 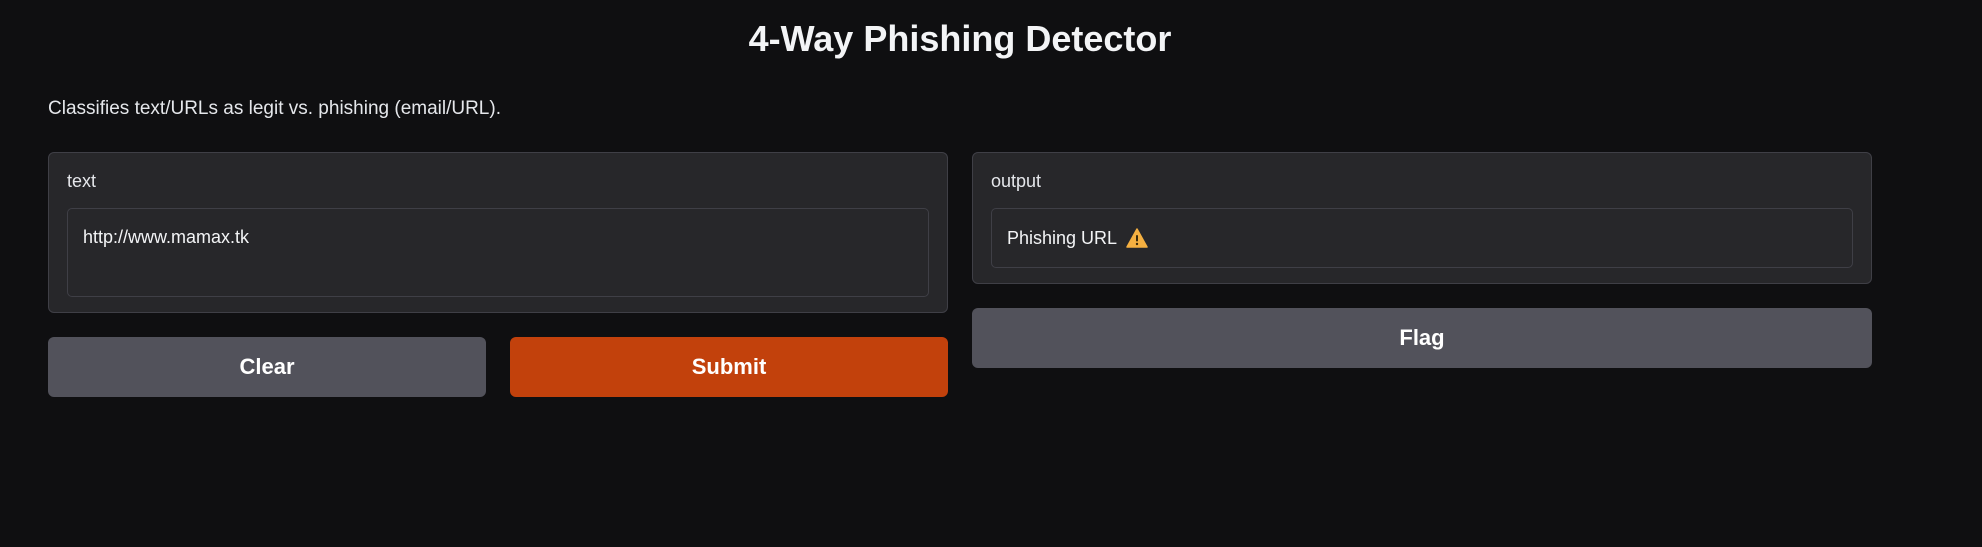 What do you see at coordinates (267, 367) in the screenshot?
I see `clear-button: Clear` at bounding box center [267, 367].